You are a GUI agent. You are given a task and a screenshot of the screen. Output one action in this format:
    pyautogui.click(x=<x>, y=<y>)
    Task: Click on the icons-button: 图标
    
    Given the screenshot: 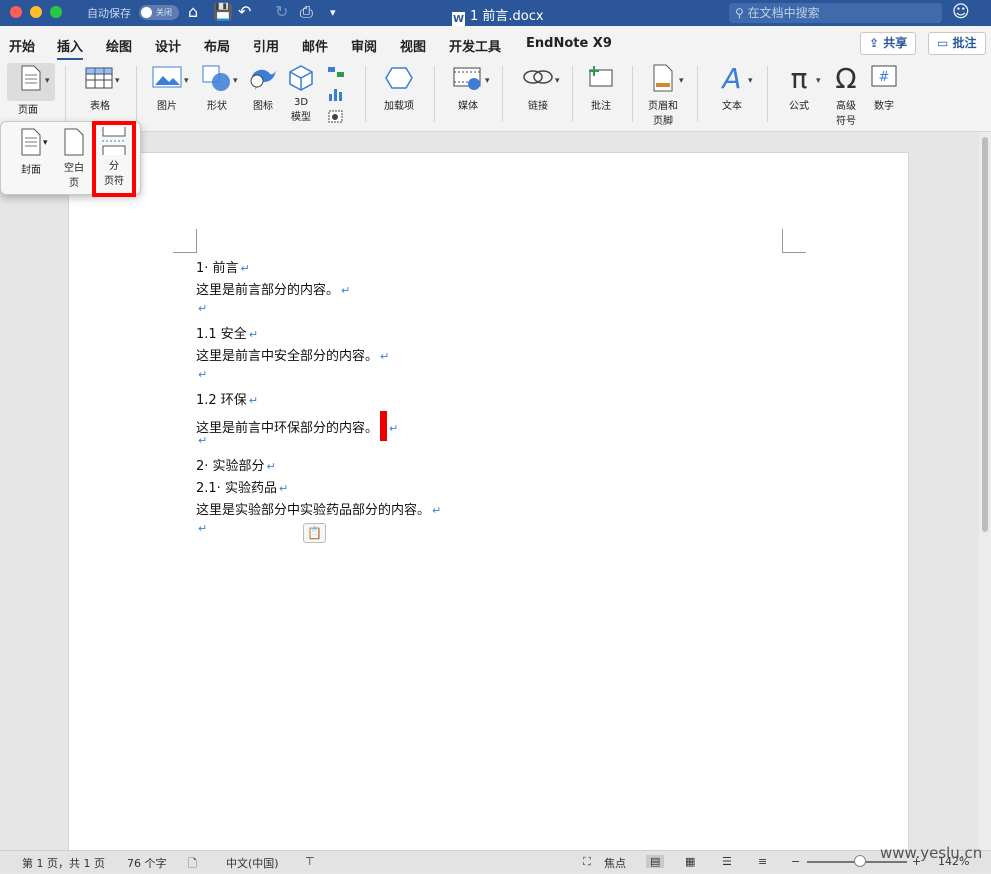 What is the action you would take?
    pyautogui.click(x=263, y=88)
    